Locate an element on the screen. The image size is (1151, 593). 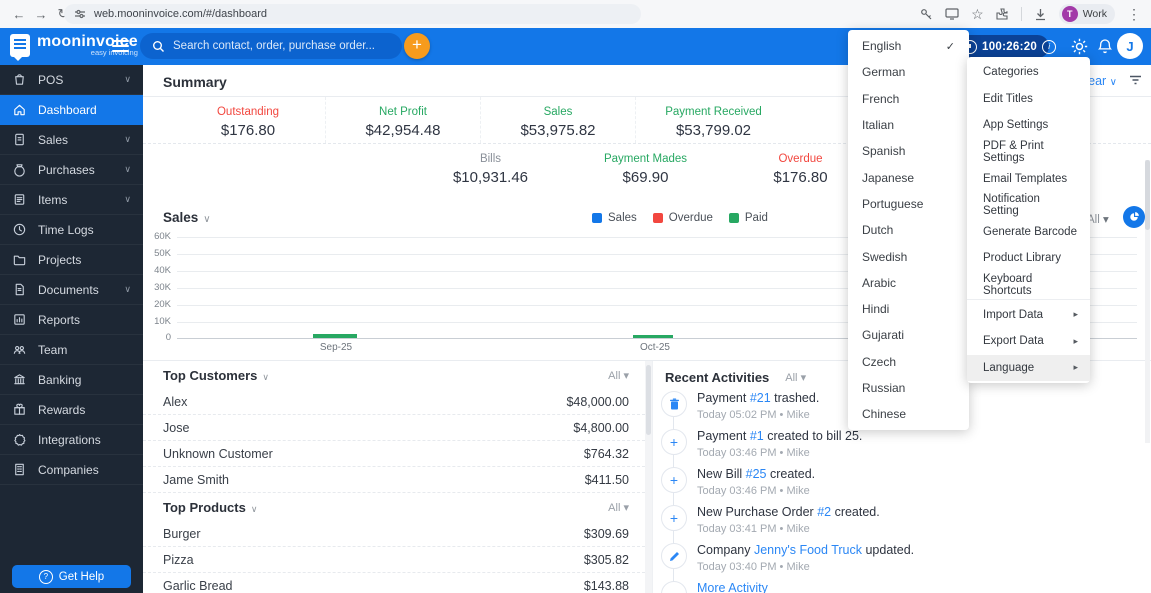
bookmark-star-icon: ☆ is located at coordinates (977, 14).